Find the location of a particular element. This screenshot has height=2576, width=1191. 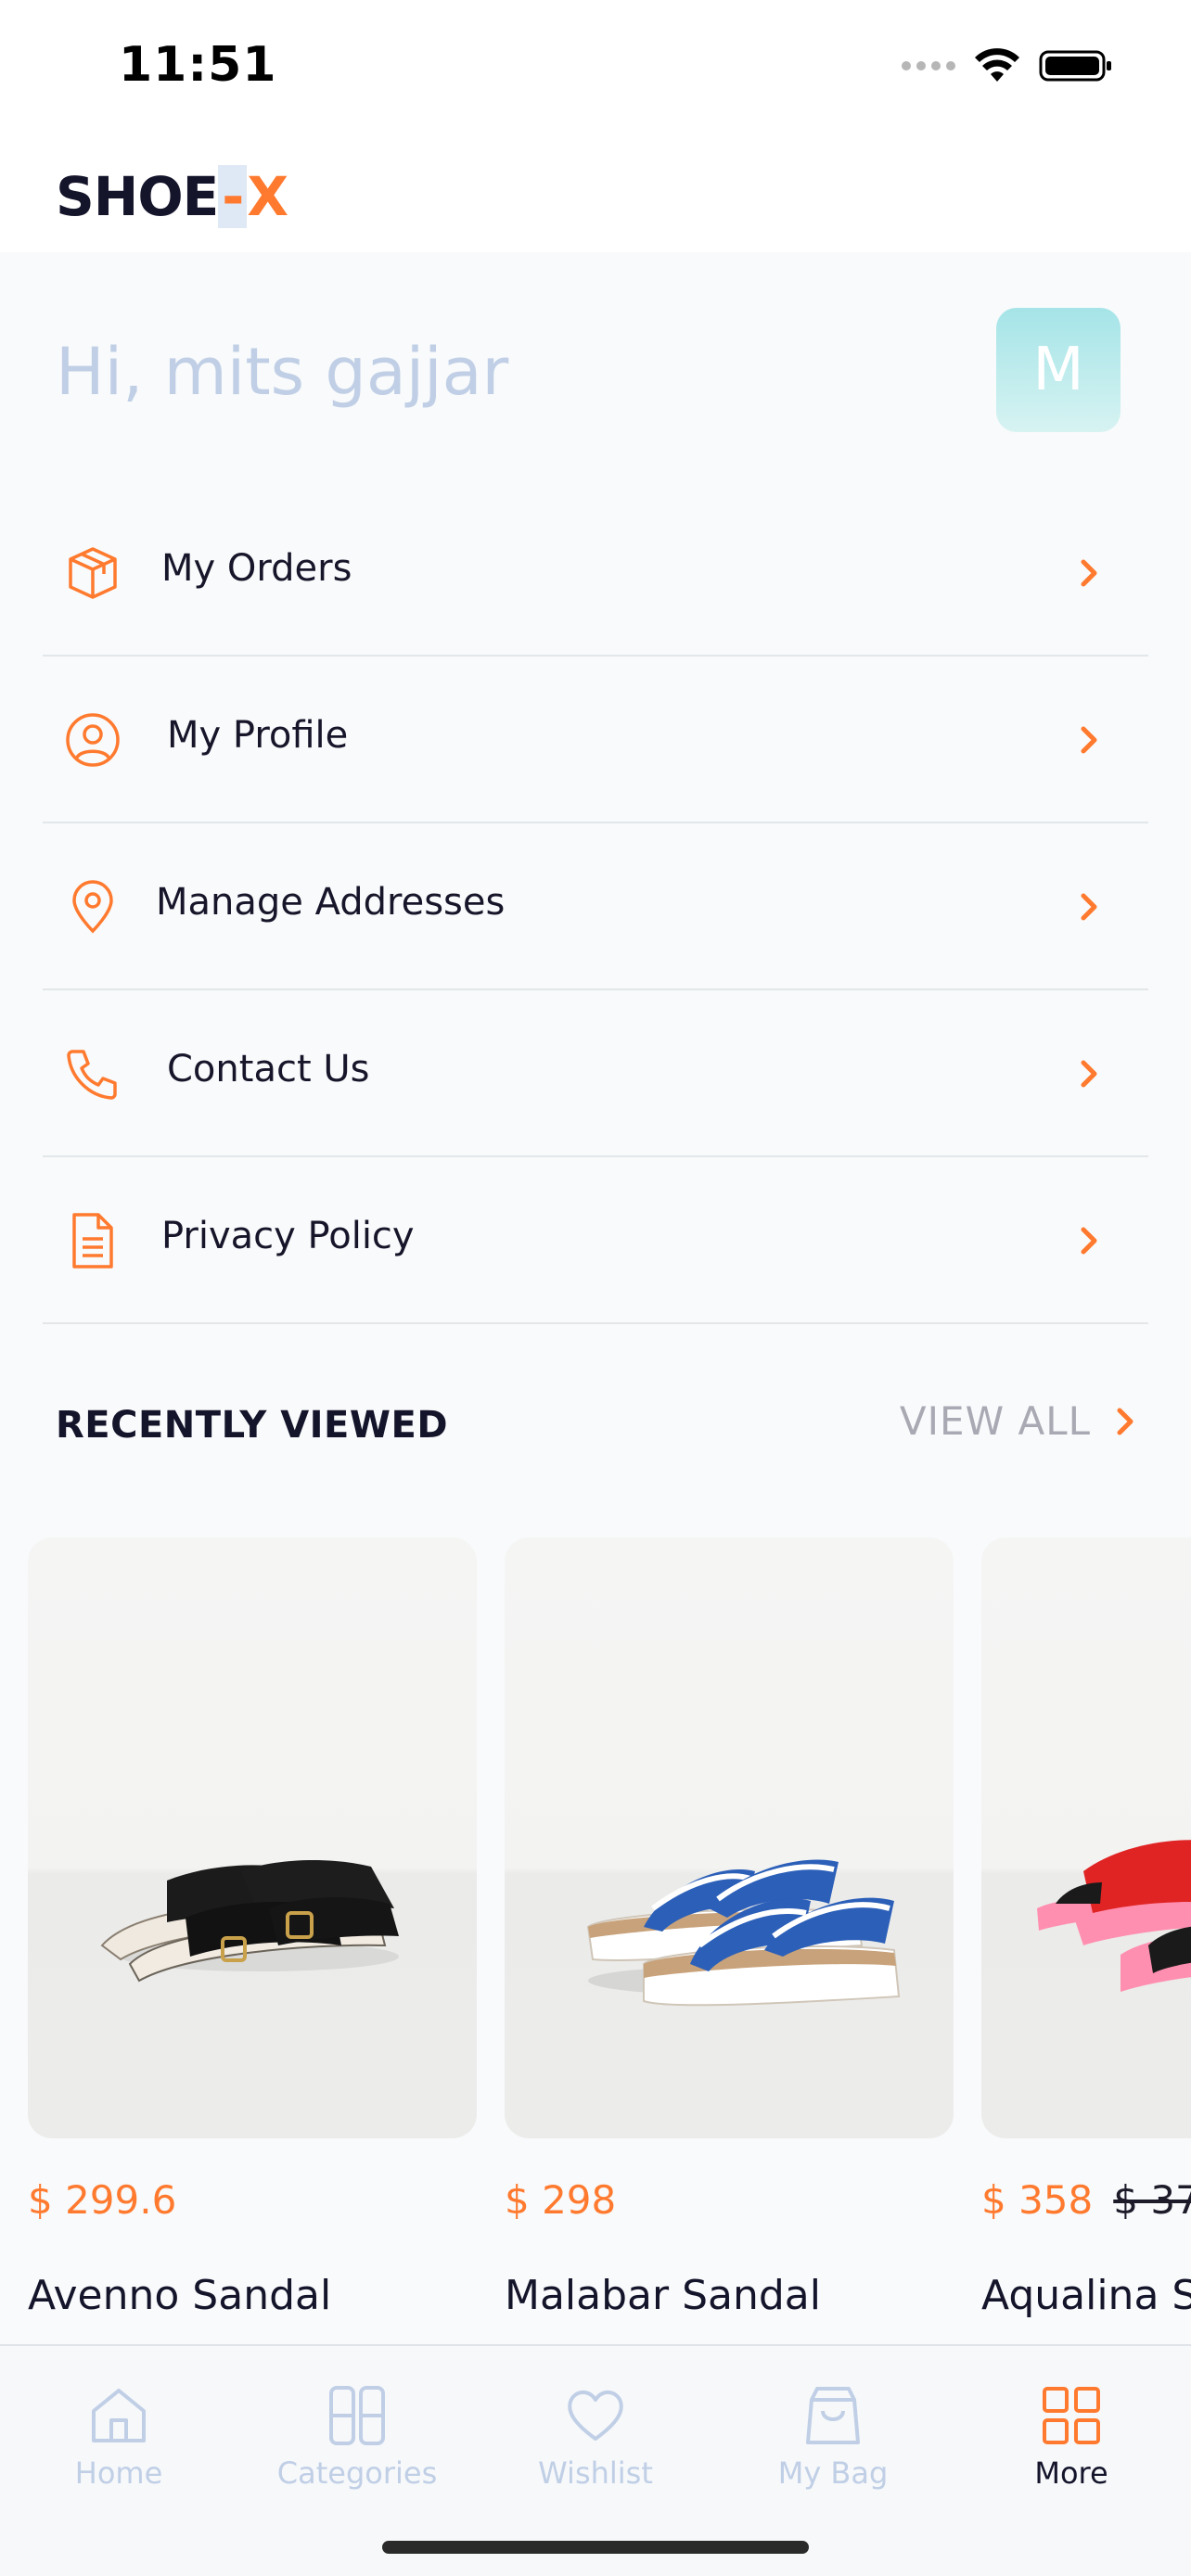

product-card: $ 298 Malabar Sandal is located at coordinates (729, 1928).